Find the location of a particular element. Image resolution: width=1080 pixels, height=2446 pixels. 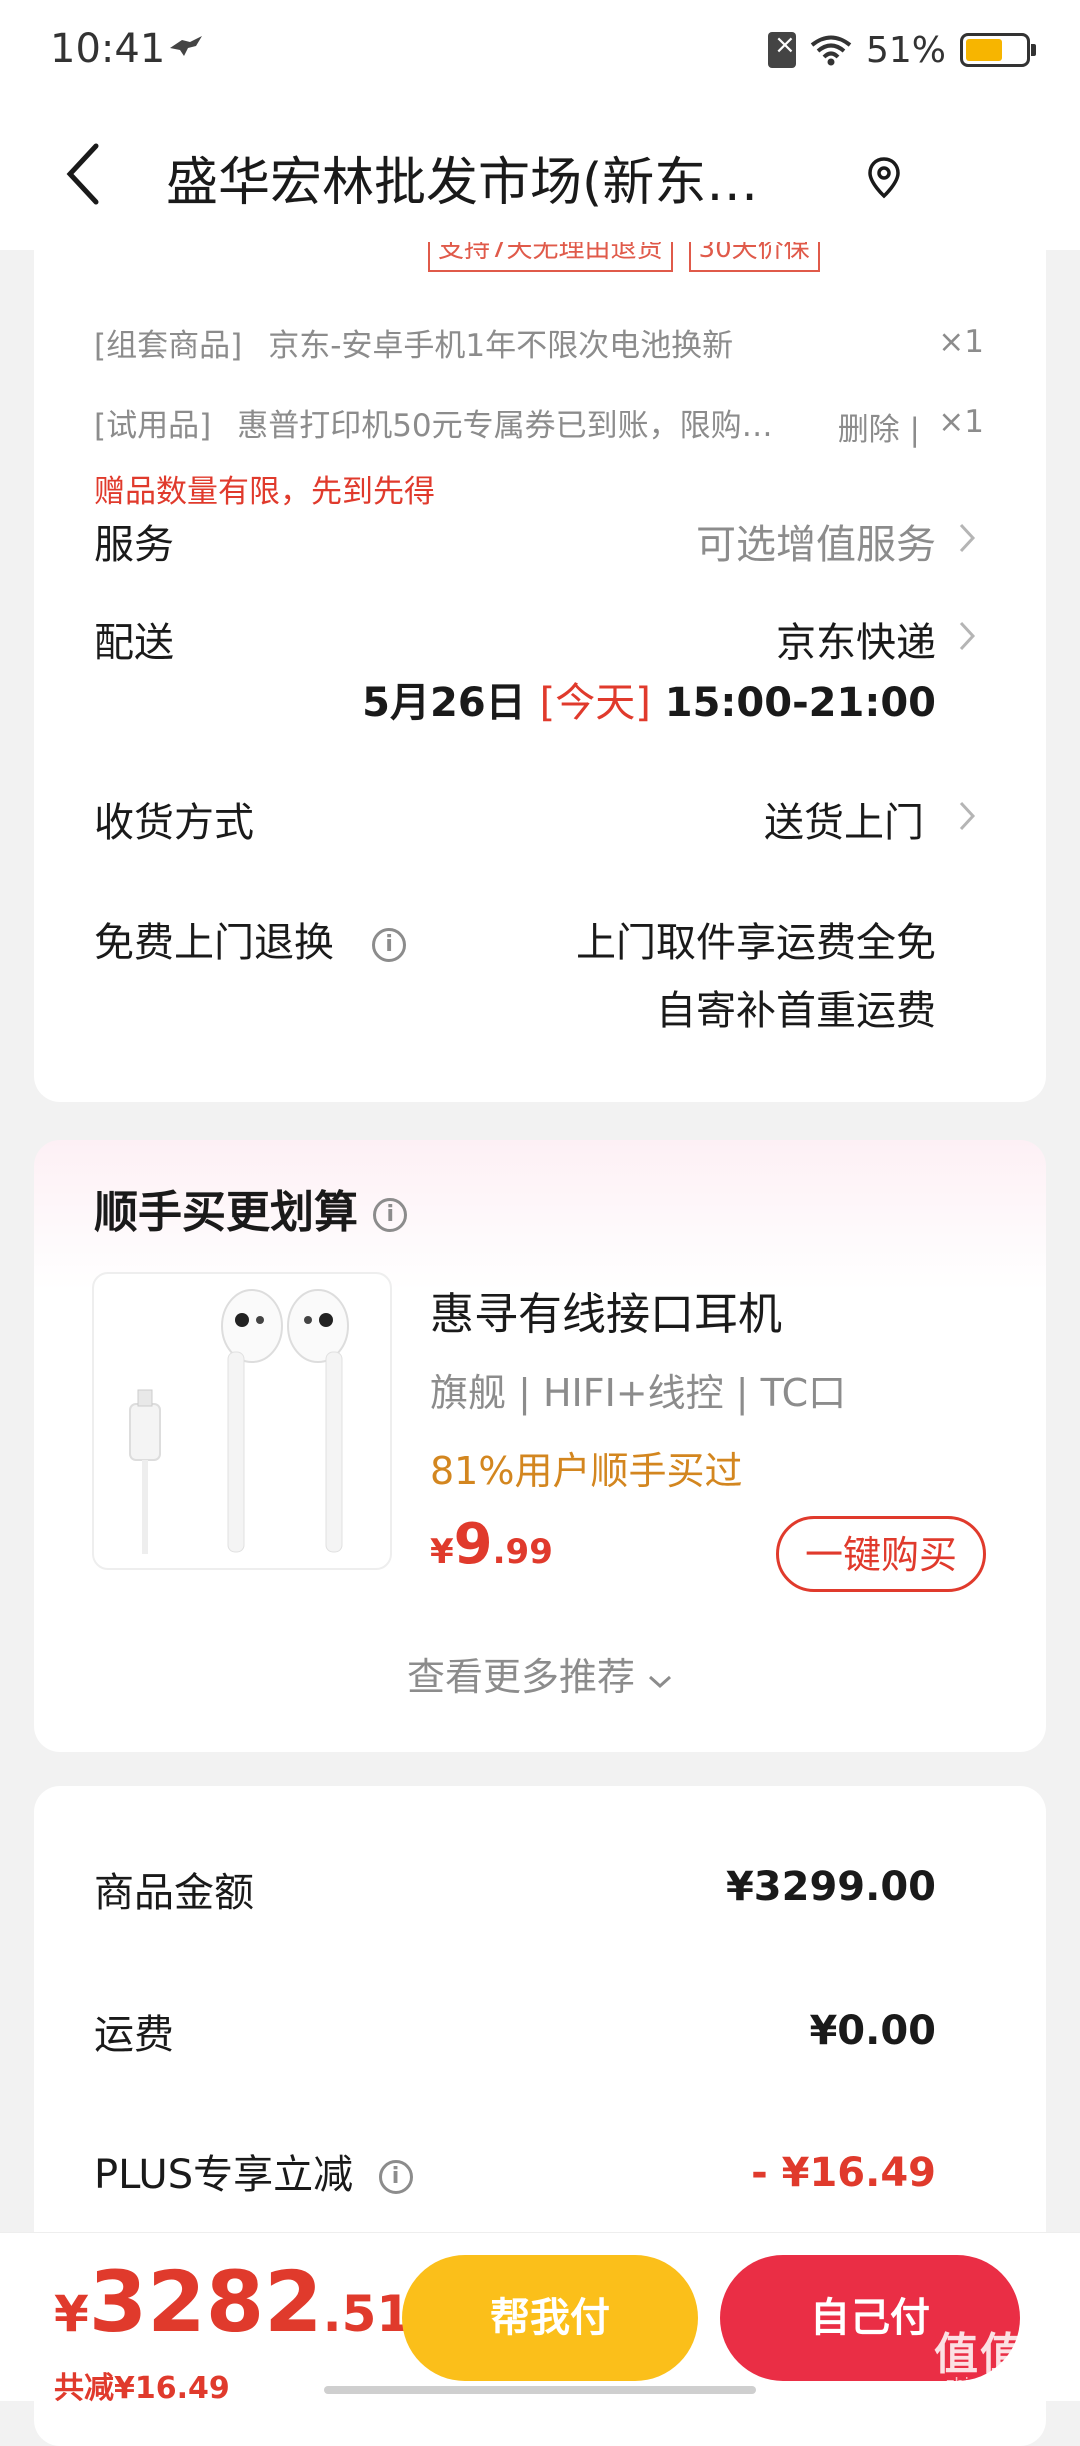

gift-item-1: [组套商品] 京东-安卓手机1年不限次电池换新 is located at coordinates (413, 342).